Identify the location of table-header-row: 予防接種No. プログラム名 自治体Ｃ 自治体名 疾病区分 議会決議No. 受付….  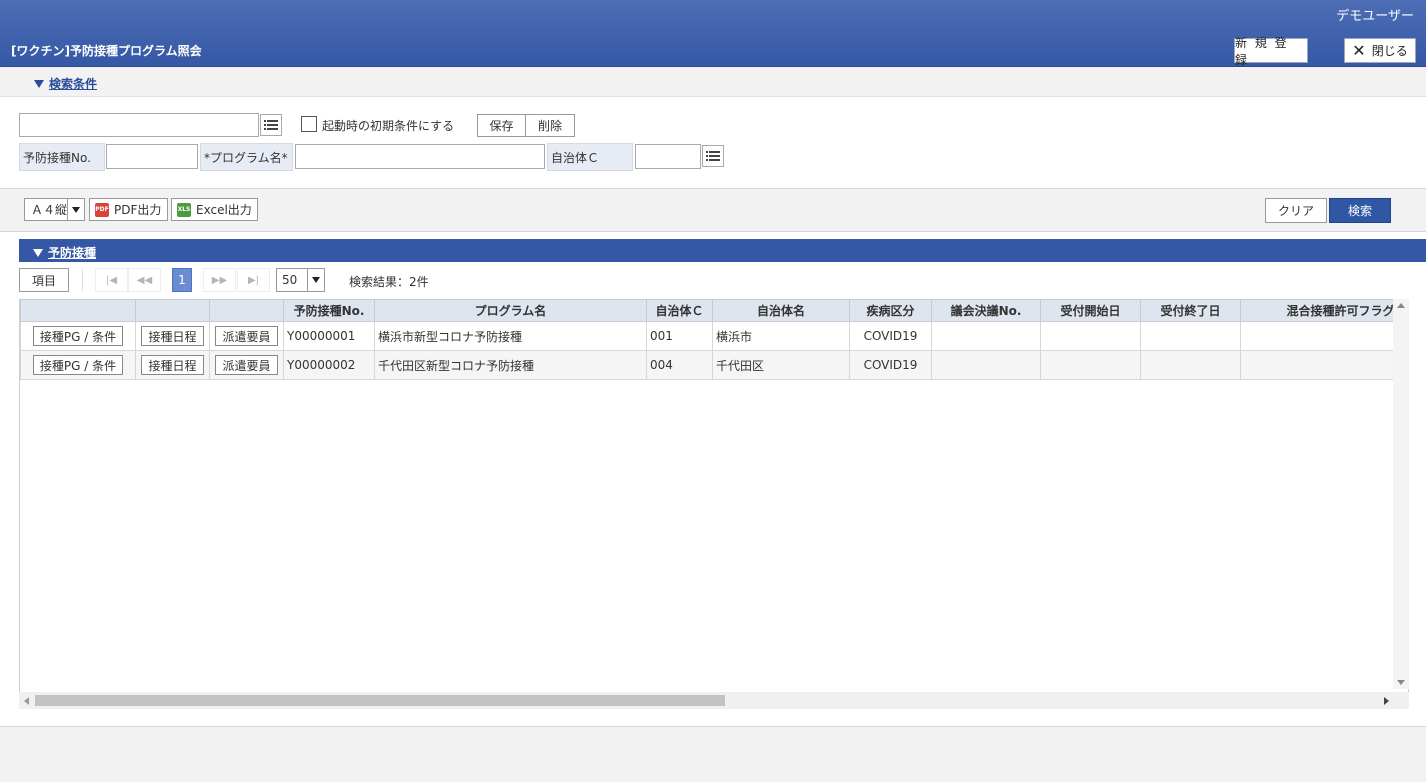
(714, 310).